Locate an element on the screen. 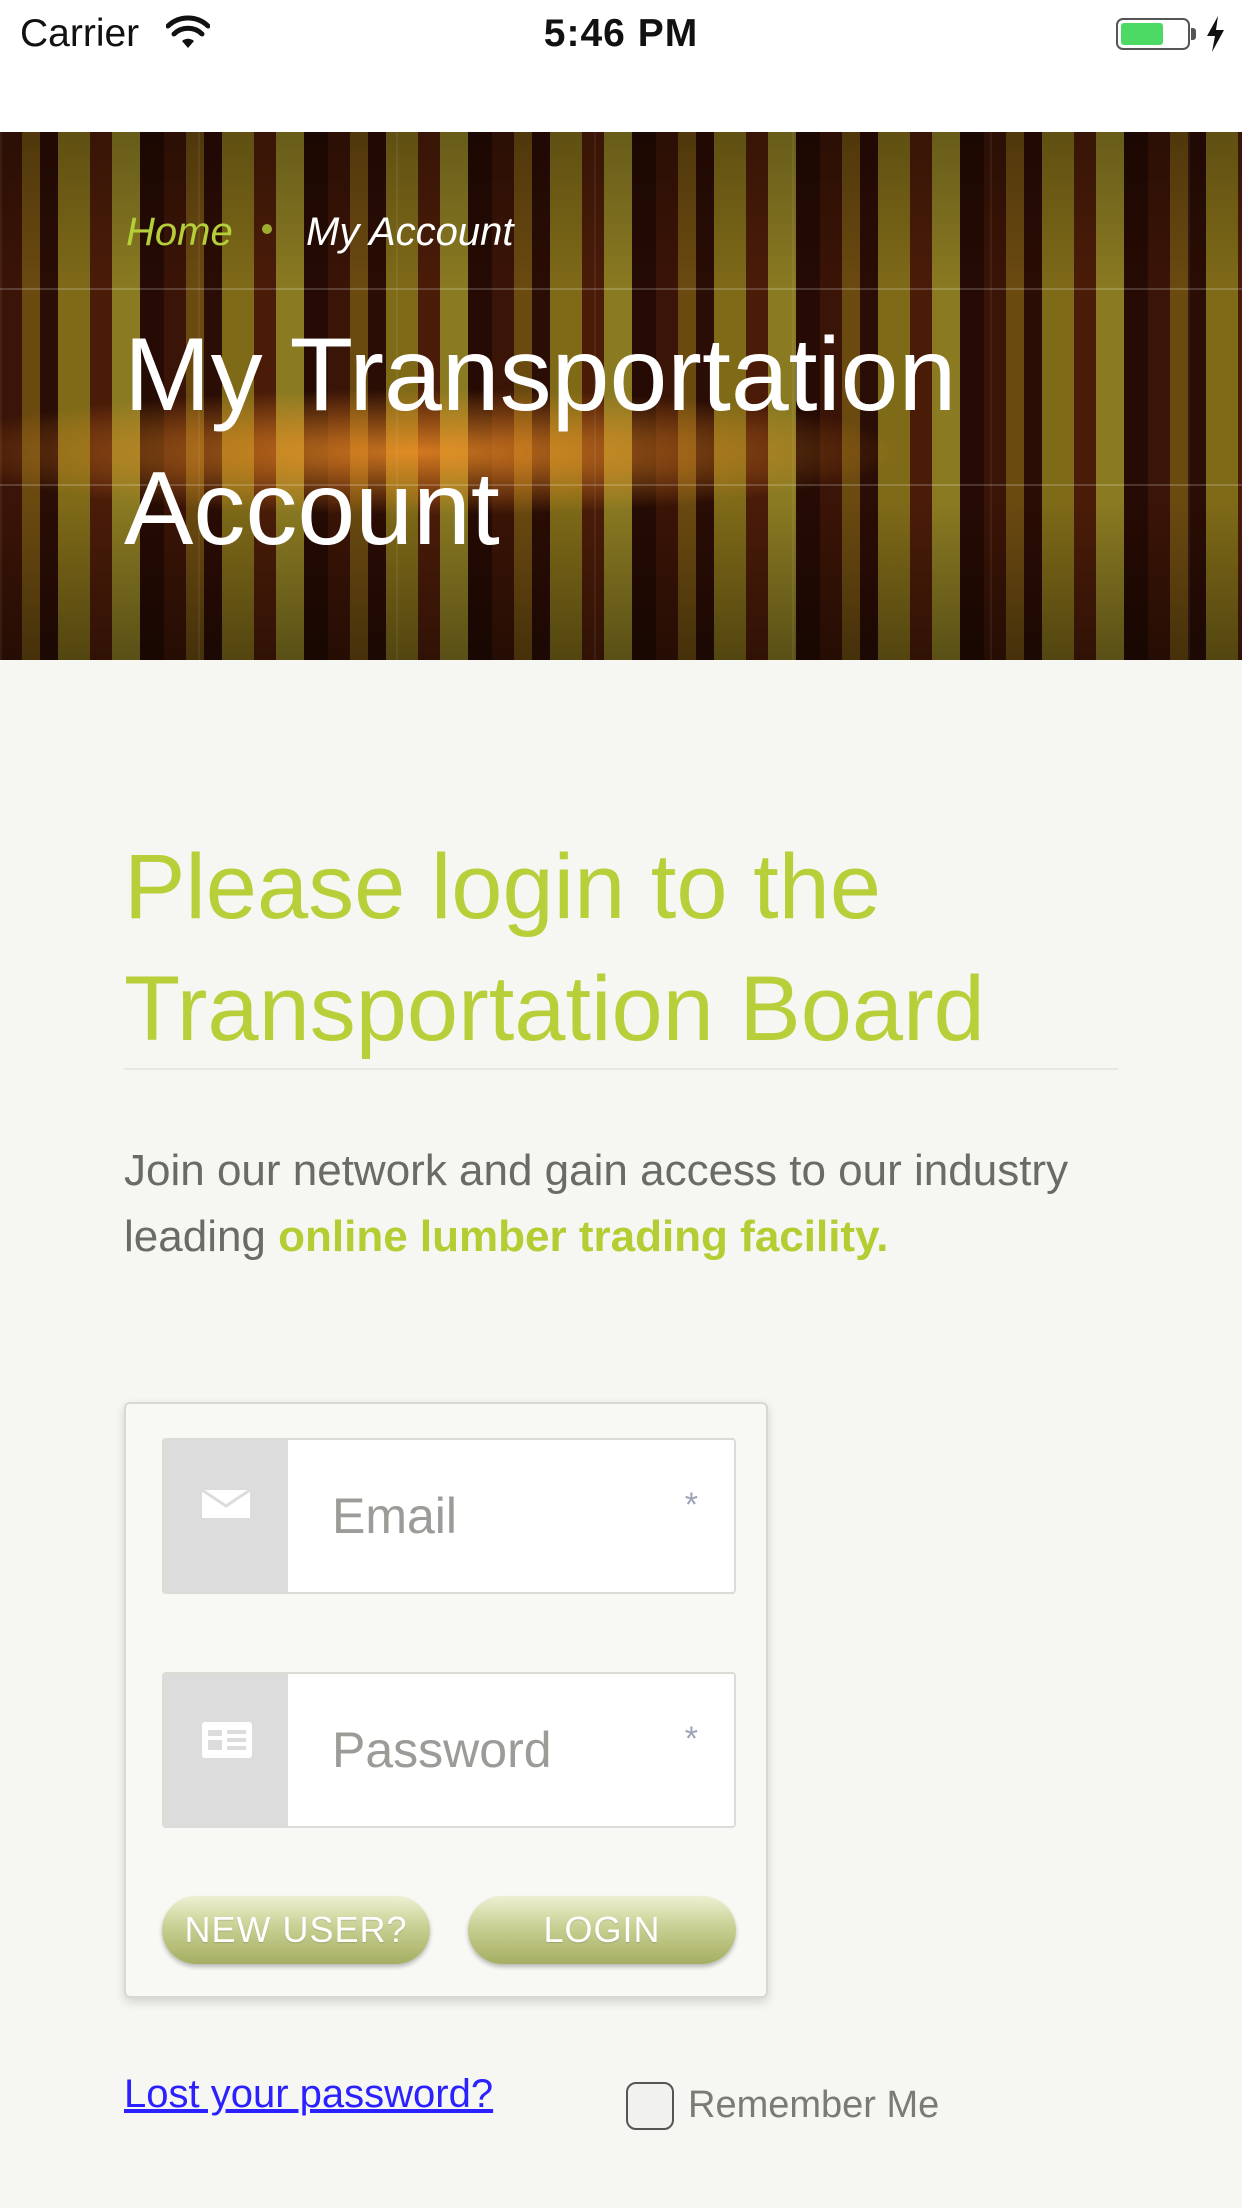  envelope-icon is located at coordinates (226, 1503).